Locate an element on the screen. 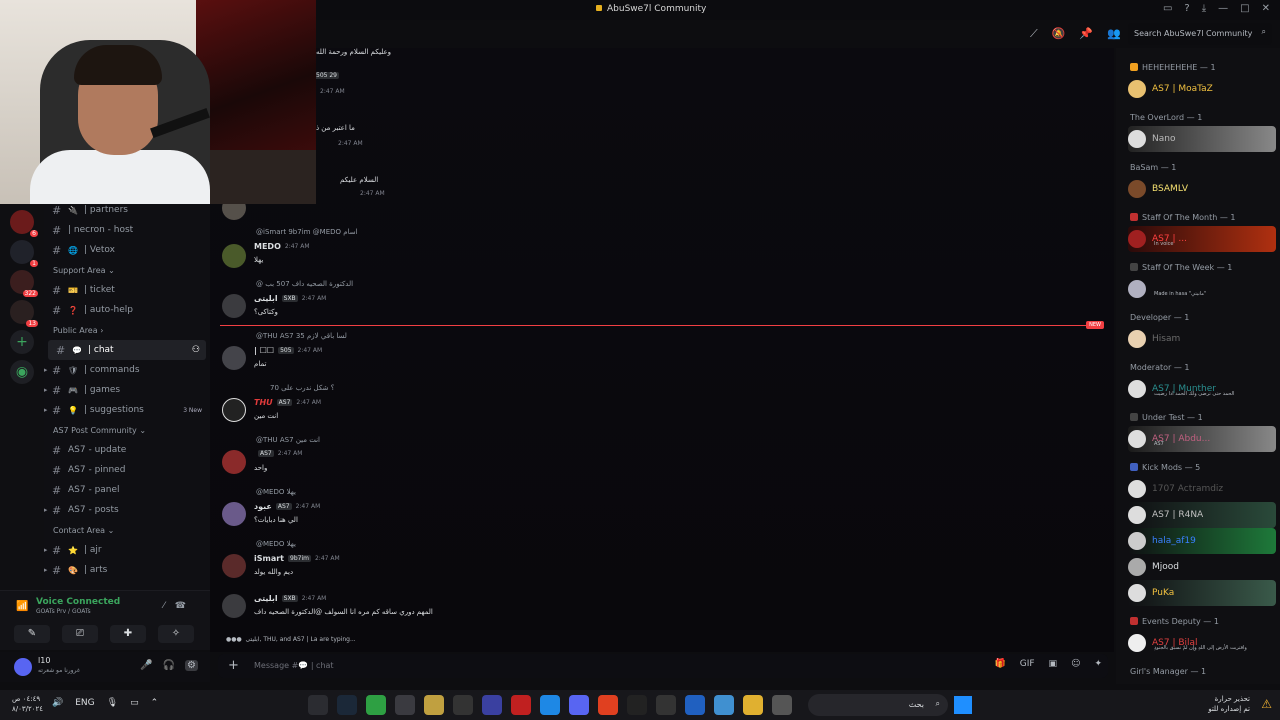 The image size is (1280, 720). channel-as7-pinned: # AS7 - pinned is located at coordinates (127, 470).